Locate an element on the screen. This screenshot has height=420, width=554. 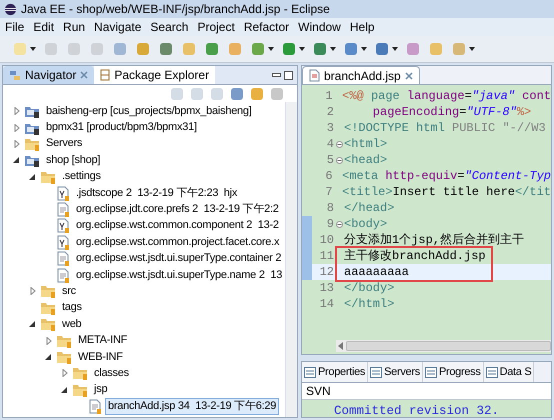
tree-item: org.eclipse.jdt.core.prefs 2 13-2-19 下午2:2 is located at coordinates (177, 209).